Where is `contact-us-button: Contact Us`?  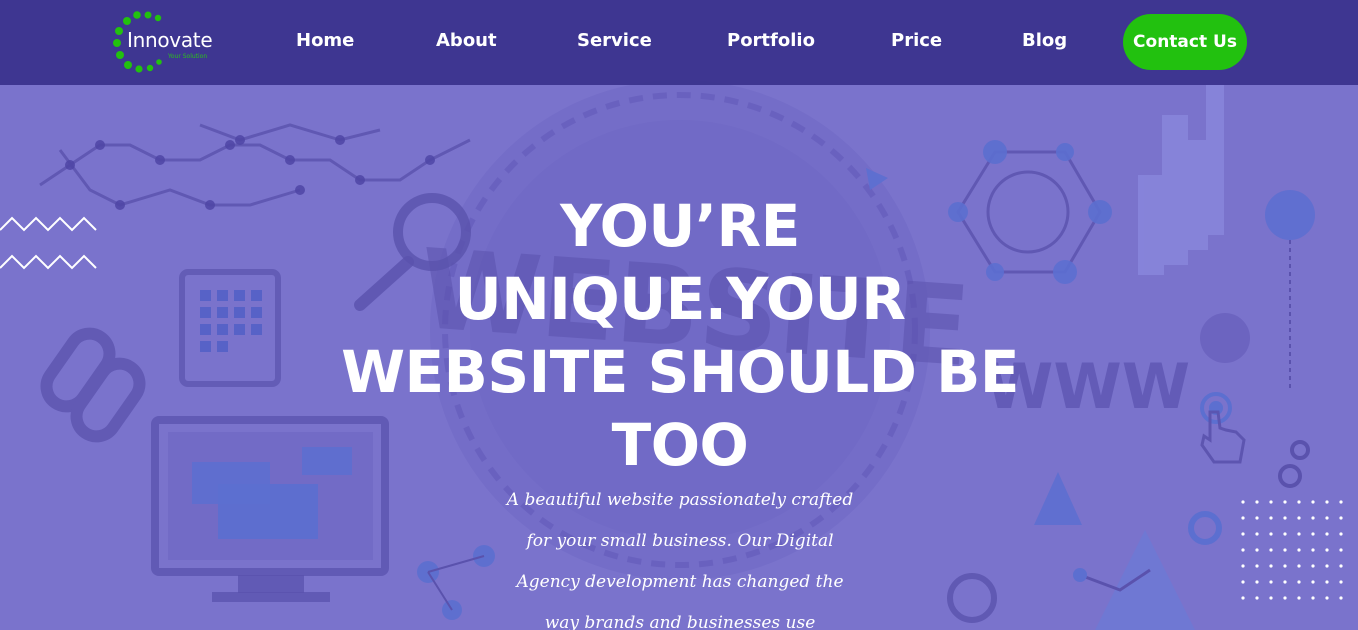
contact-us-button: Contact Us is located at coordinates (1185, 42).